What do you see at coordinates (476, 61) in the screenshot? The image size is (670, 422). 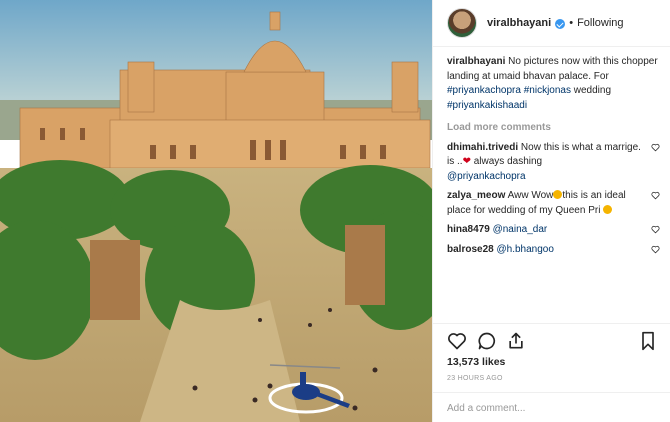 I see `caption-username: viralbhayani` at bounding box center [476, 61].